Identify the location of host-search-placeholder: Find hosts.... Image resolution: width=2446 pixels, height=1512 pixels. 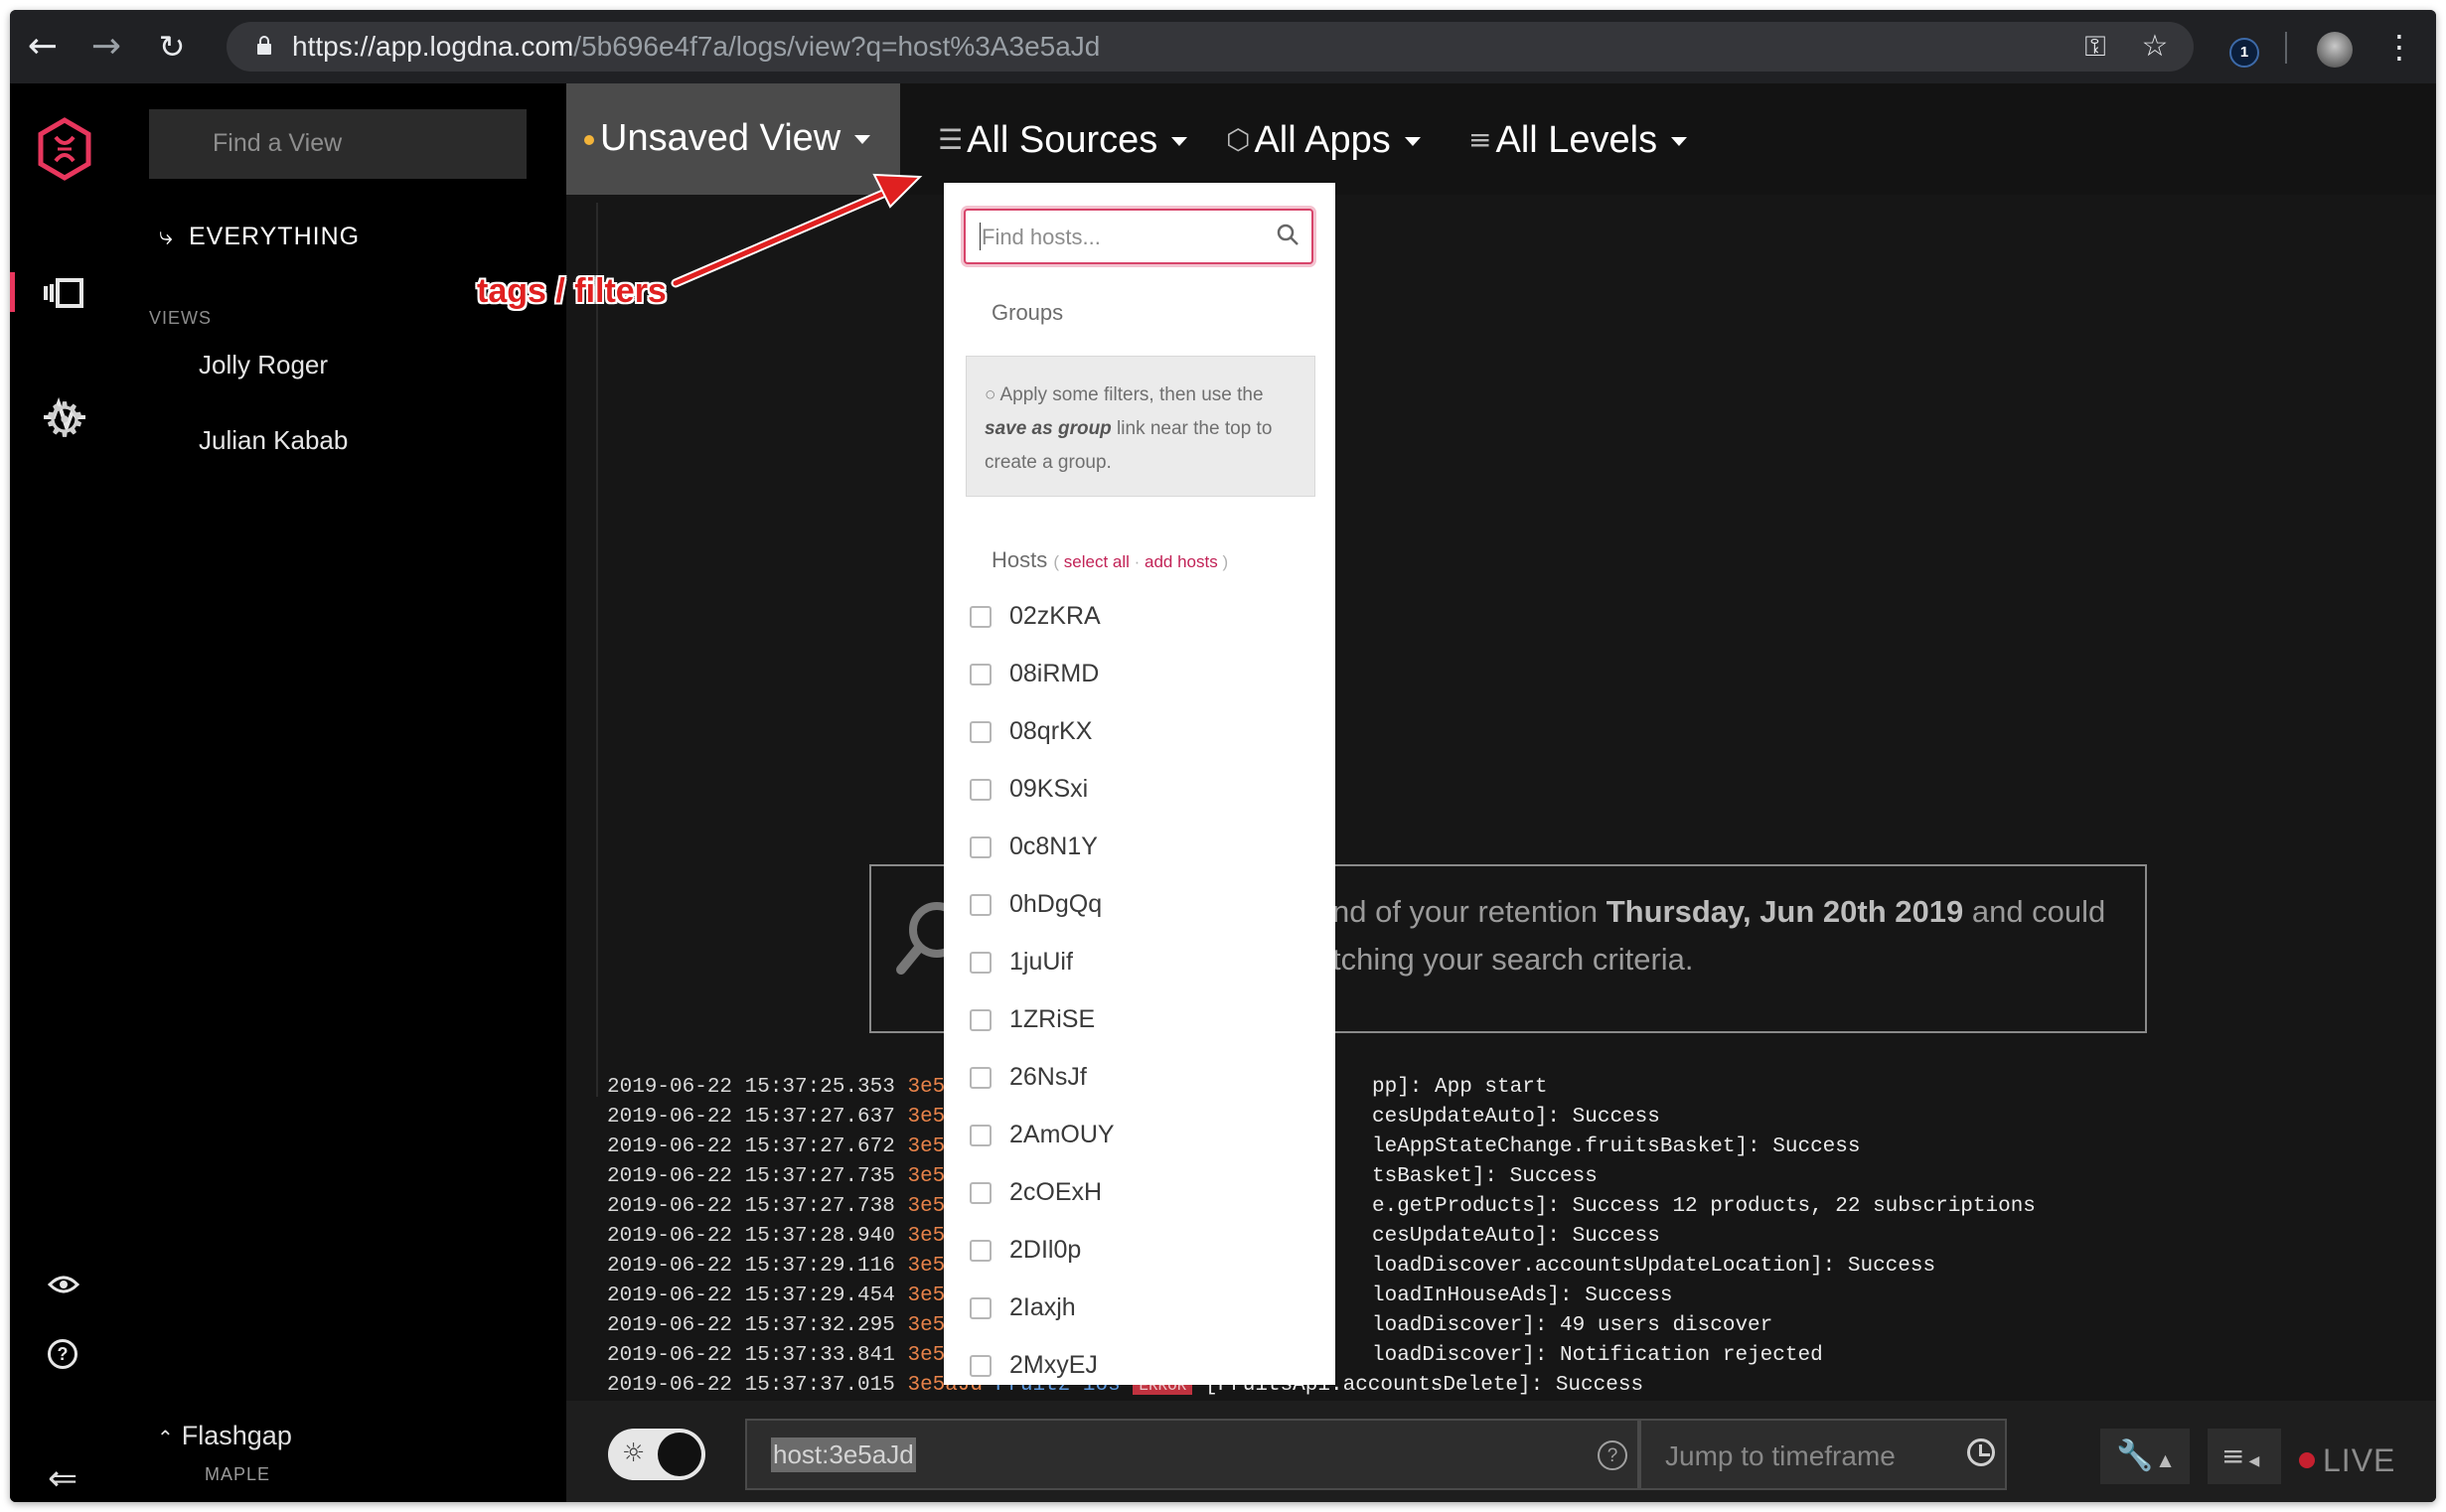
(1041, 237).